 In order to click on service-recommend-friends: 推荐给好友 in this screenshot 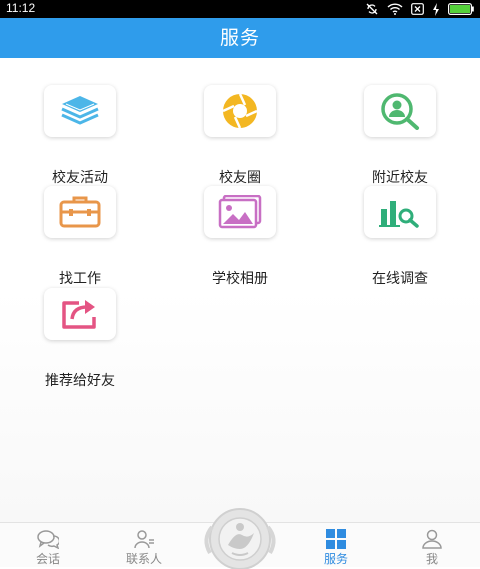, I will do `click(80, 338)`.